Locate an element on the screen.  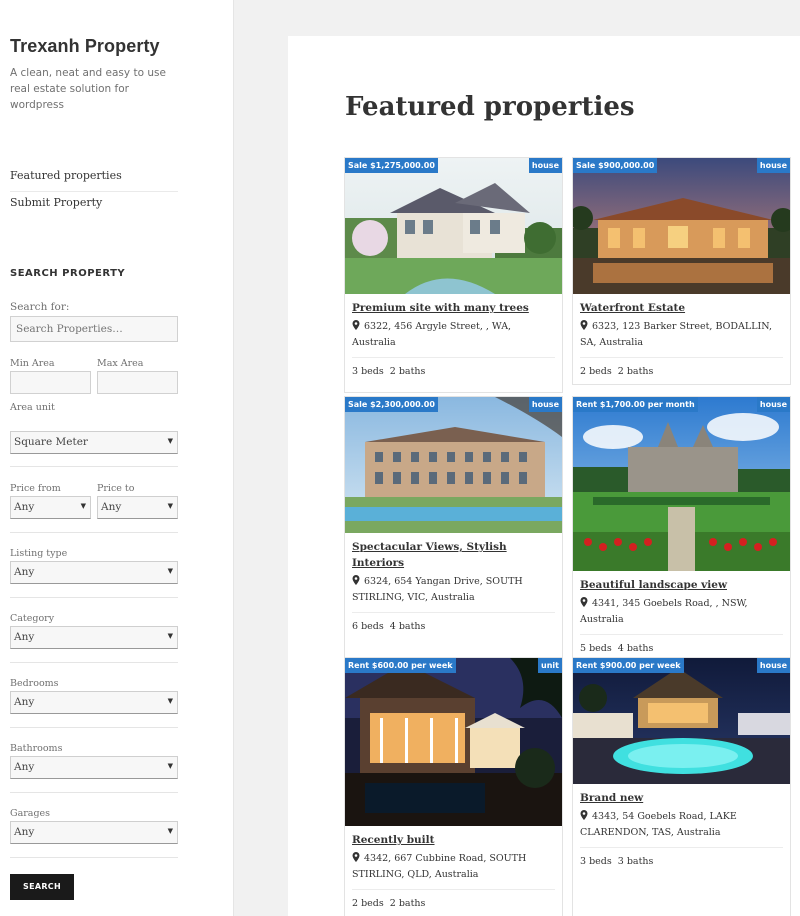
search-for-label: Search for: is located at coordinates (40, 307).